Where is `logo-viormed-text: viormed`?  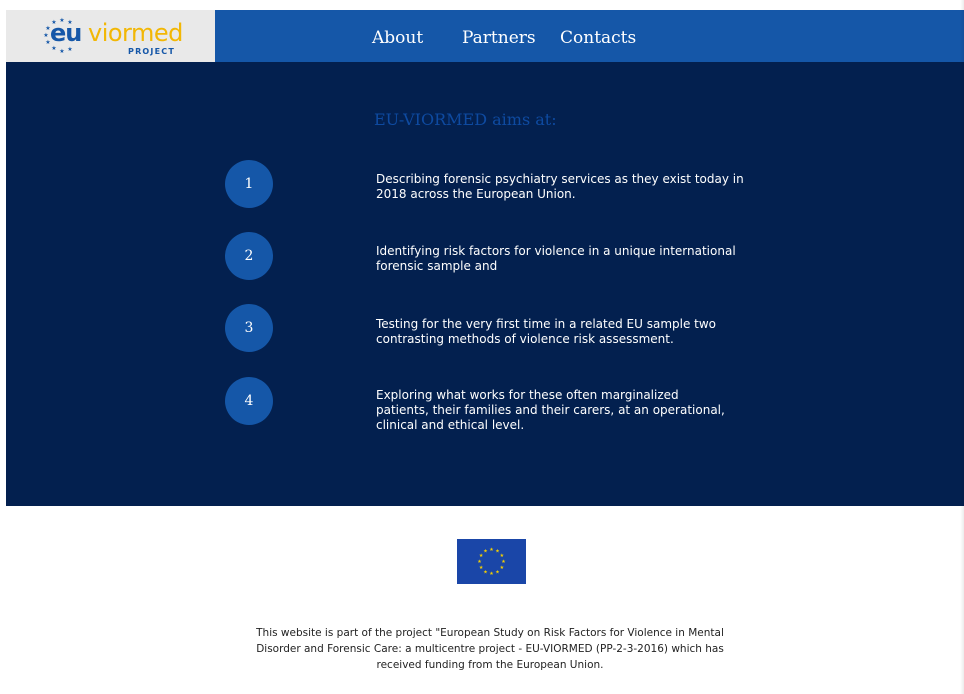 logo-viormed-text: viormed is located at coordinates (135, 33).